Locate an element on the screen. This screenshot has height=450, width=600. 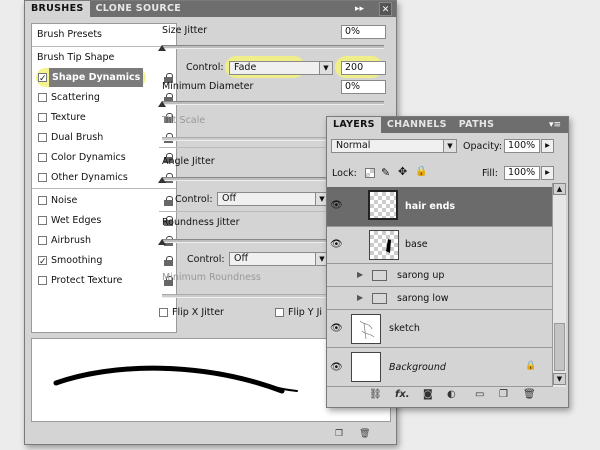
select-value: Normal is located at coordinates (353, 145).